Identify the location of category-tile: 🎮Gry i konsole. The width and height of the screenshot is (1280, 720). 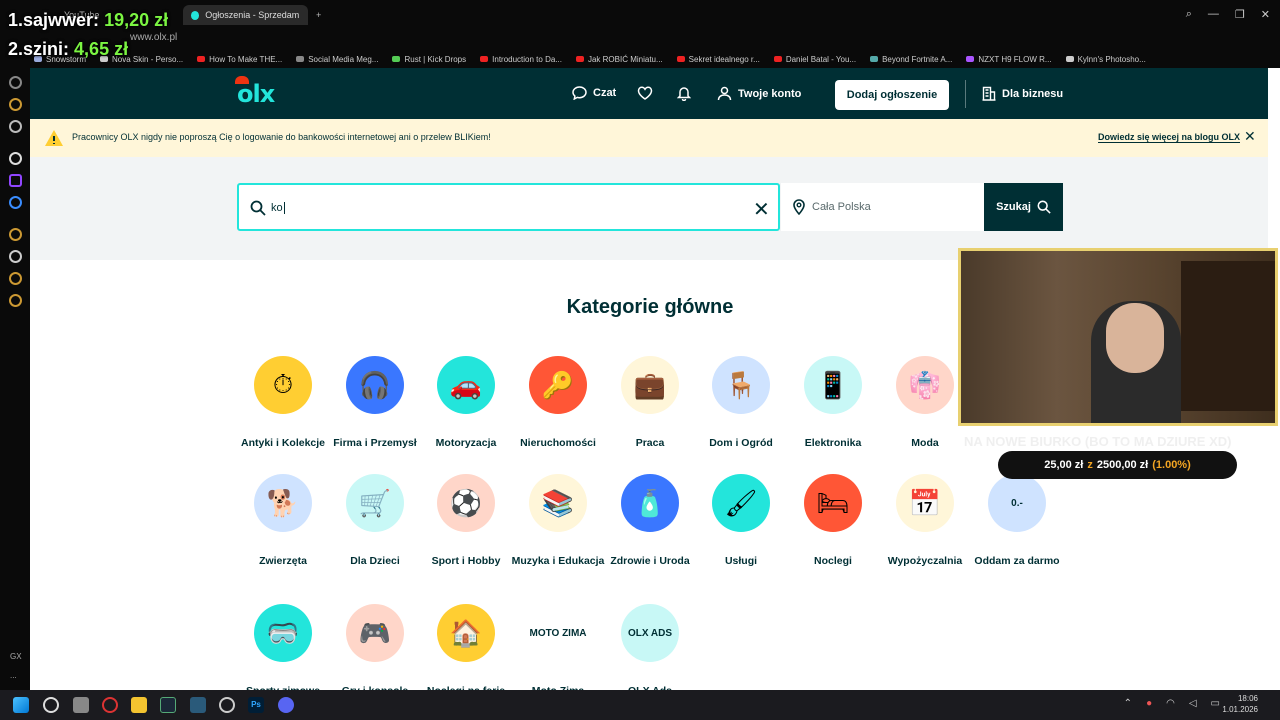
(375, 651).